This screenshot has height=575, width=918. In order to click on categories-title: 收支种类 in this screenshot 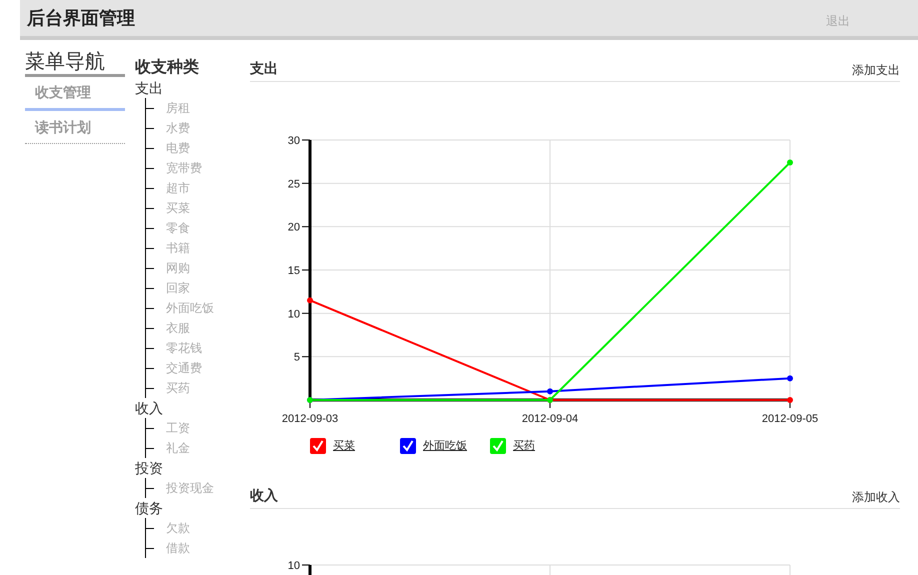, I will do `click(167, 68)`.